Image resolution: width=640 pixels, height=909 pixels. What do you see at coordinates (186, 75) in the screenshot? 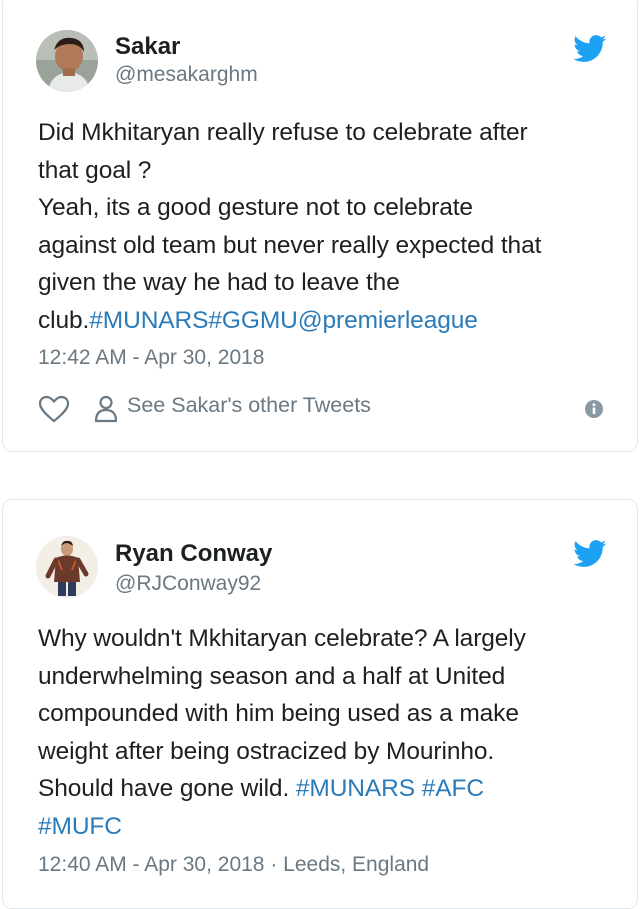
I see `user-handle: @mesakarghm` at bounding box center [186, 75].